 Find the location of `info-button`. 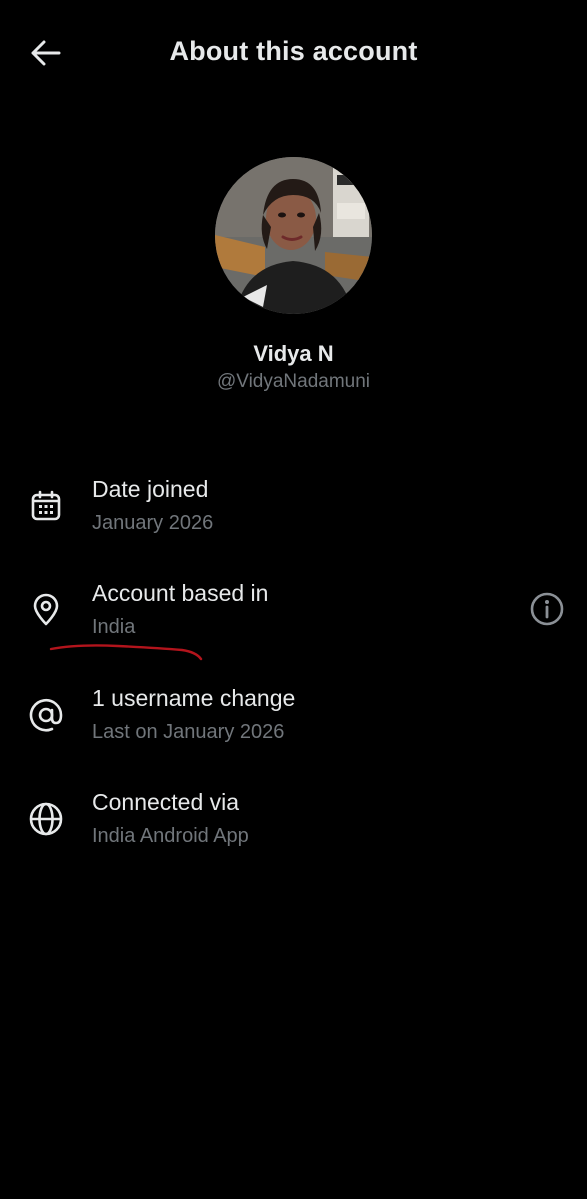

info-button is located at coordinates (547, 611).